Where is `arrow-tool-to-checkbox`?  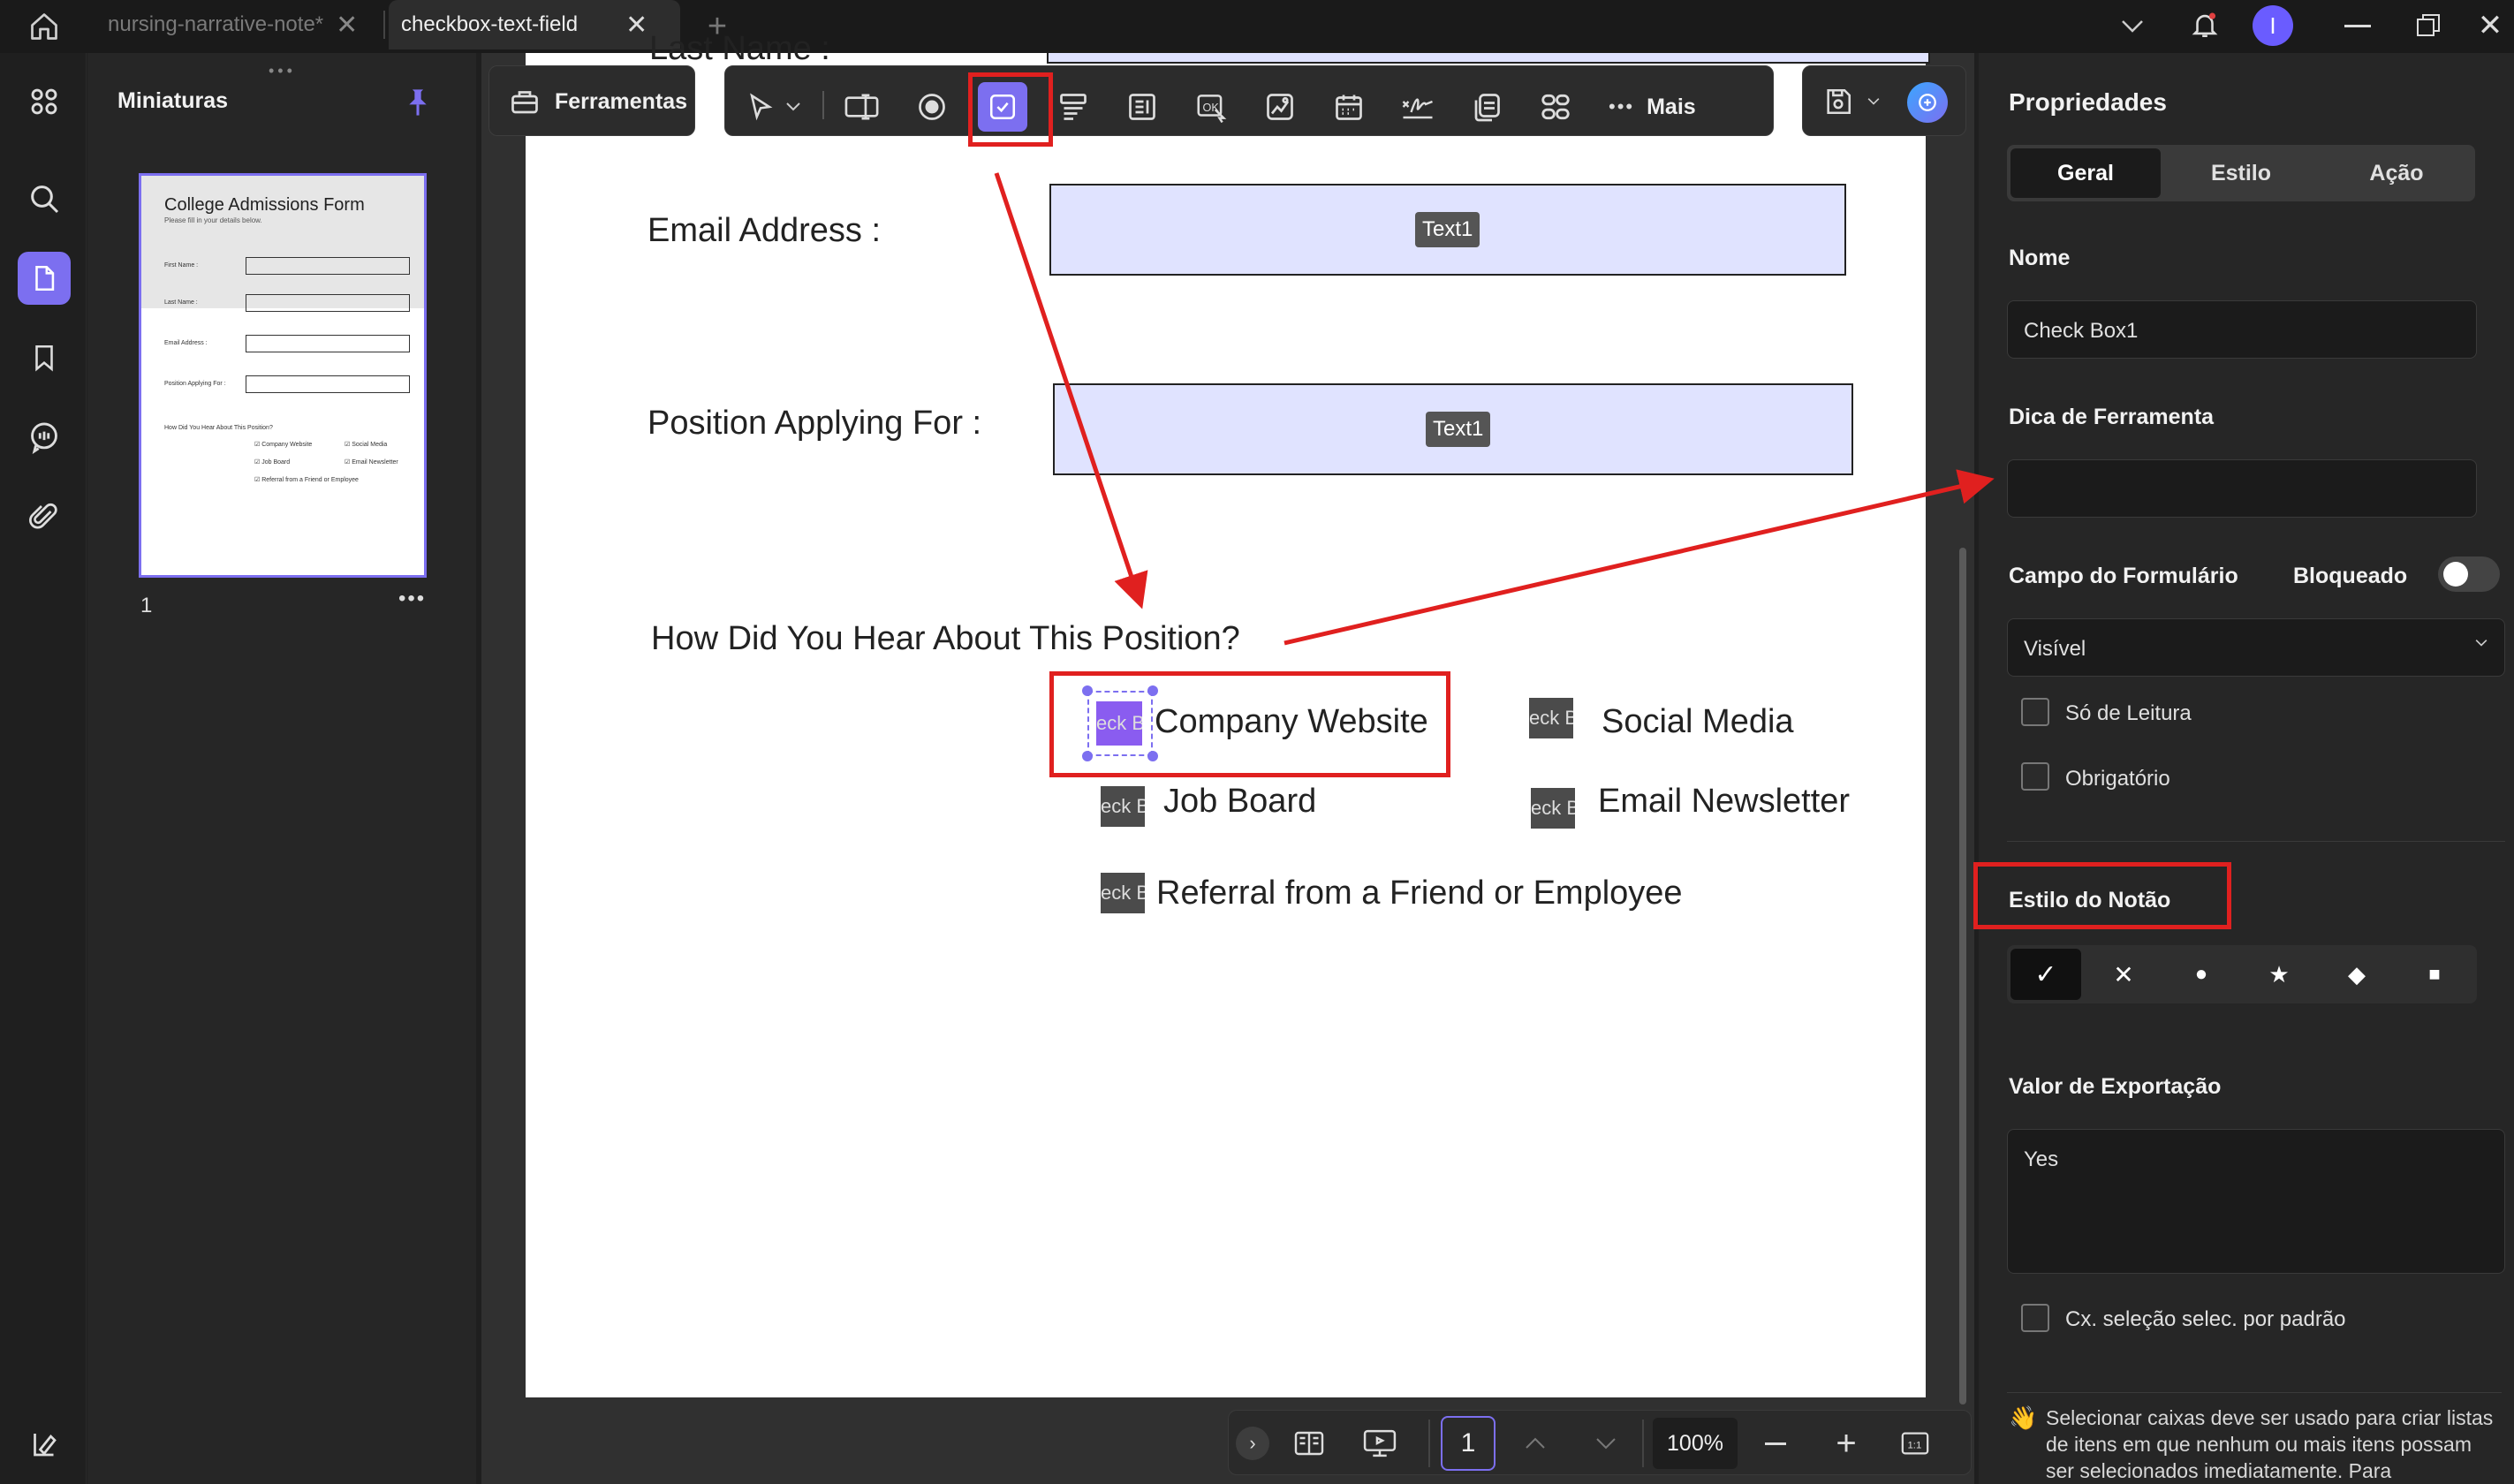
arrow-tool-to-checkbox is located at coordinates (1071, 391).